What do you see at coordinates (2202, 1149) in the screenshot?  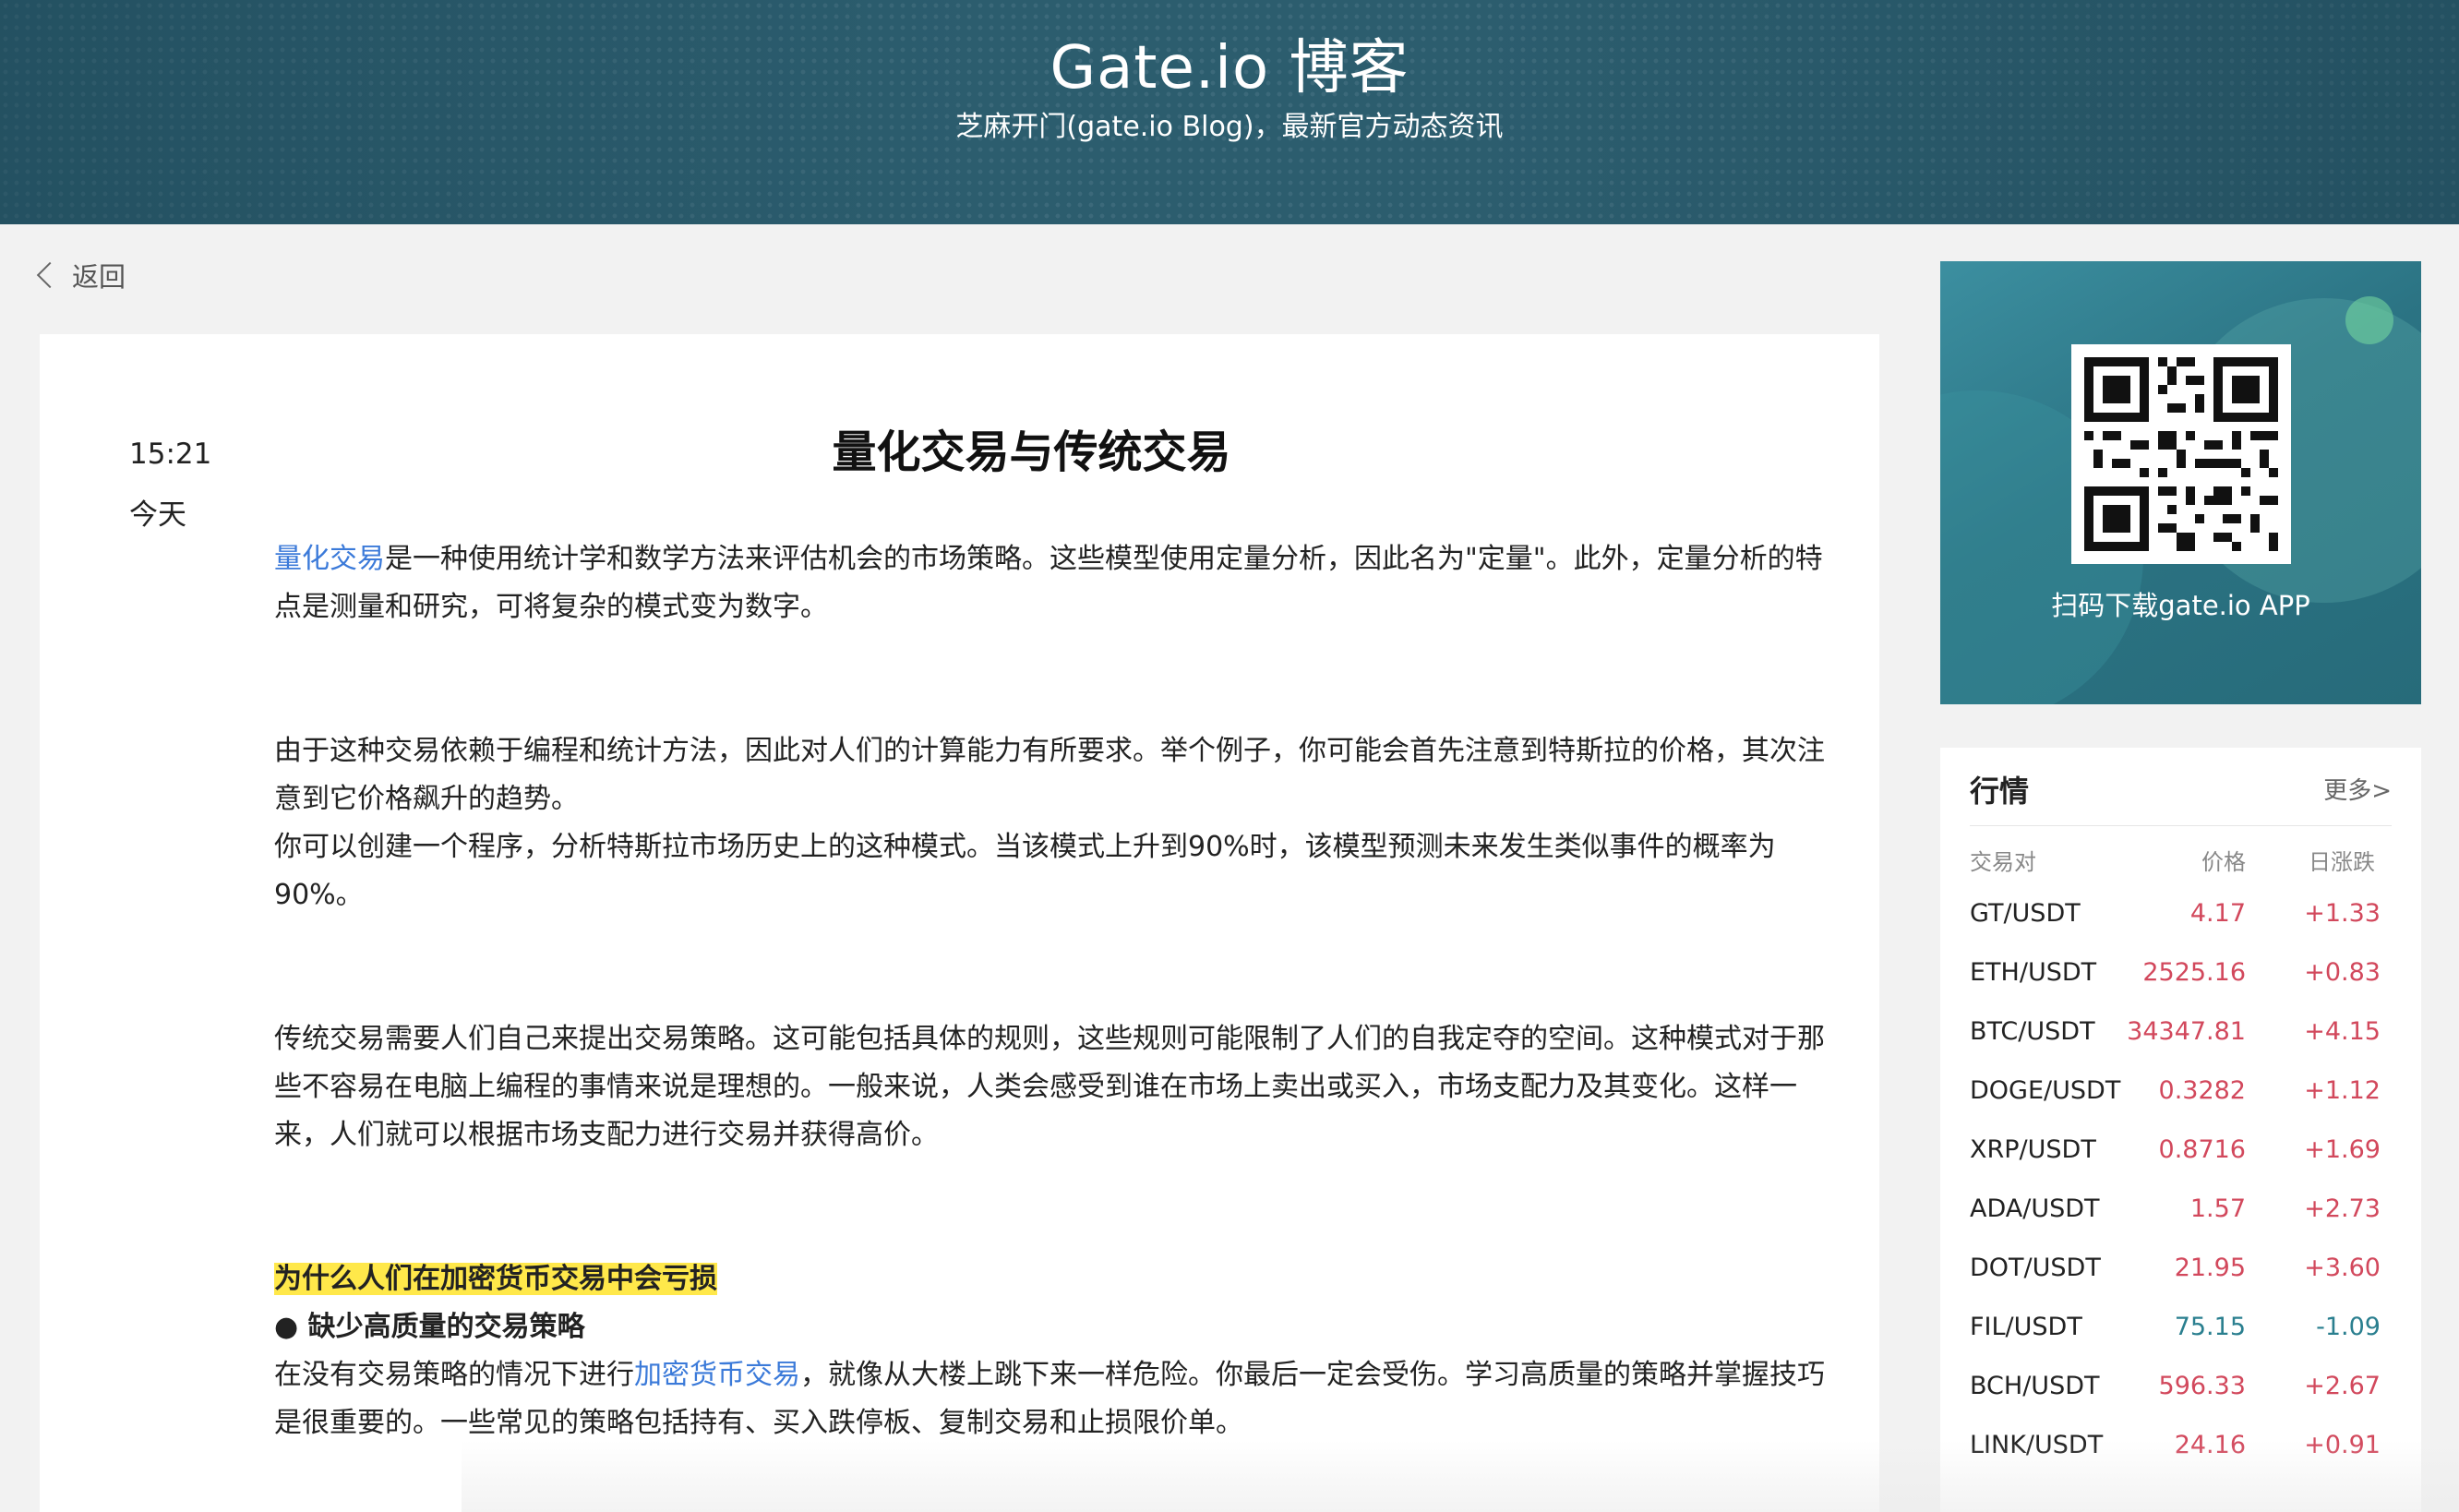 I see `pair-price: 0.8716` at bounding box center [2202, 1149].